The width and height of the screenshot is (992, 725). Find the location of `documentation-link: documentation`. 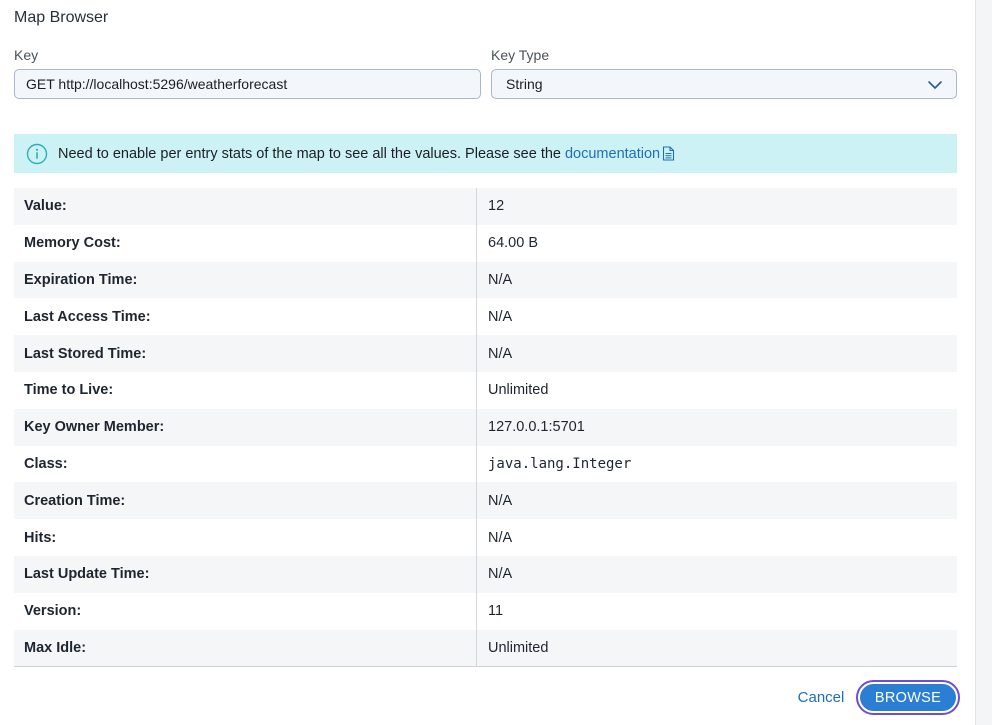

documentation-link: documentation is located at coordinates (620, 154).